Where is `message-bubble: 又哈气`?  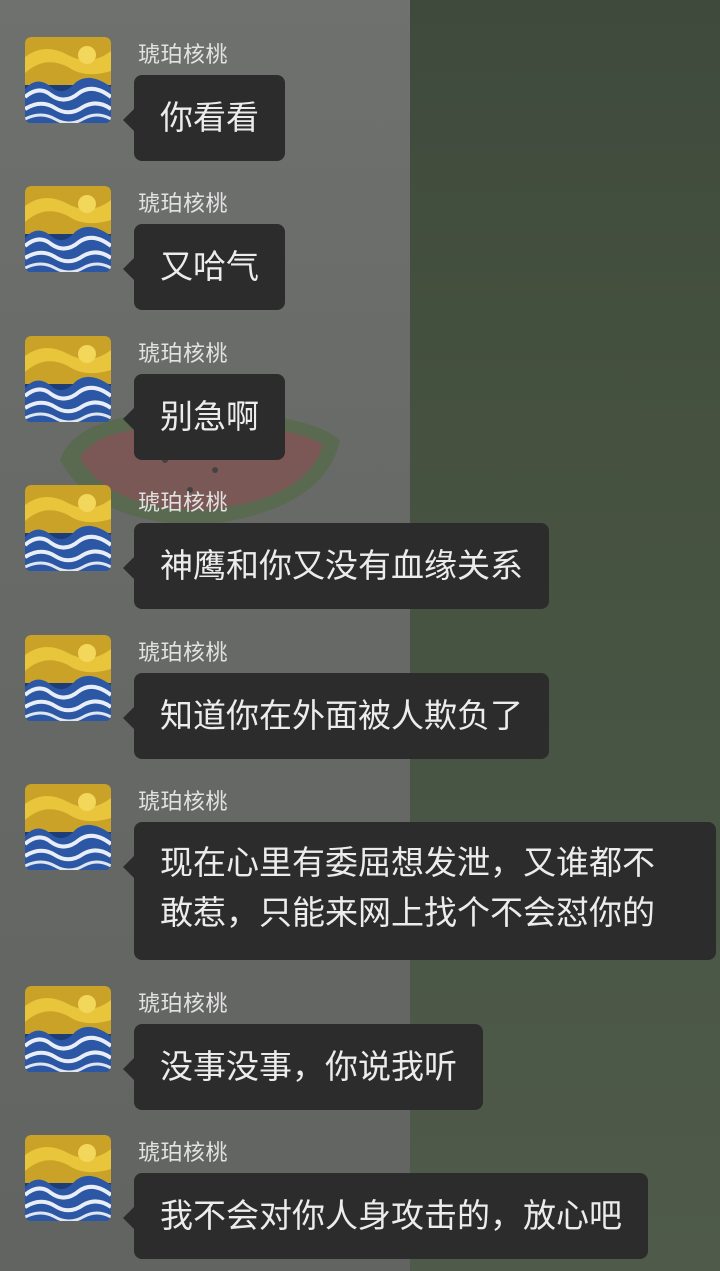
message-bubble: 又哈气 is located at coordinates (204, 267).